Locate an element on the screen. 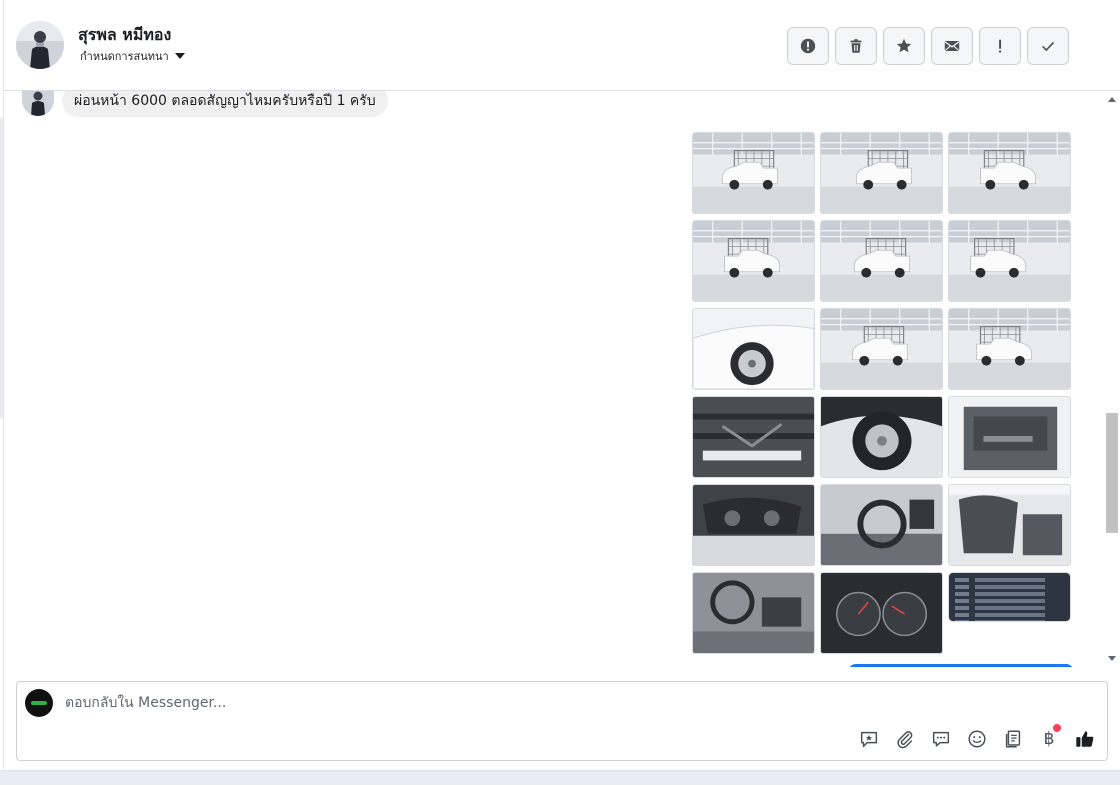  sender-avatar is located at coordinates (38, 103).